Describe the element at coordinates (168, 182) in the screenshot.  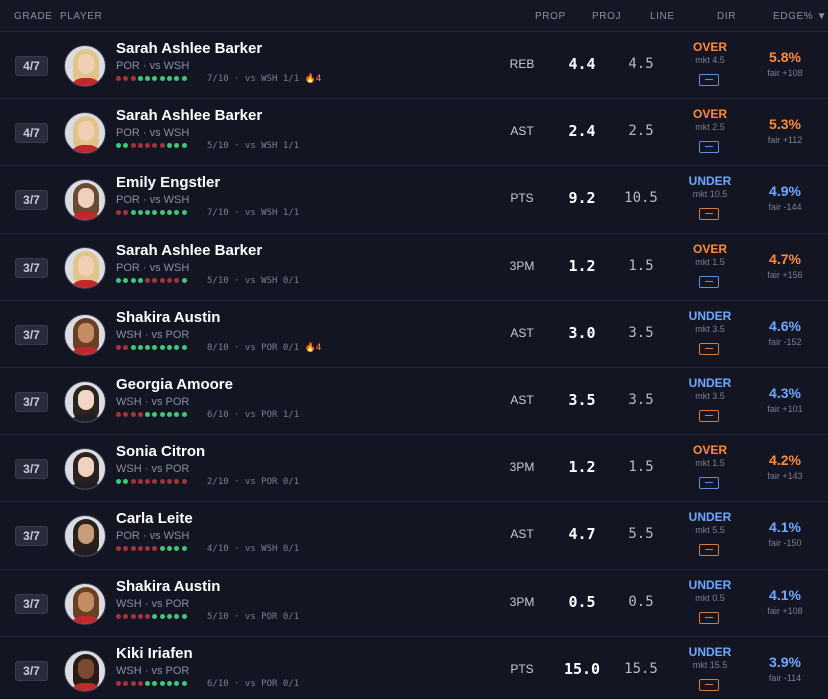
I see `player-name: Emily Engstler` at that location.